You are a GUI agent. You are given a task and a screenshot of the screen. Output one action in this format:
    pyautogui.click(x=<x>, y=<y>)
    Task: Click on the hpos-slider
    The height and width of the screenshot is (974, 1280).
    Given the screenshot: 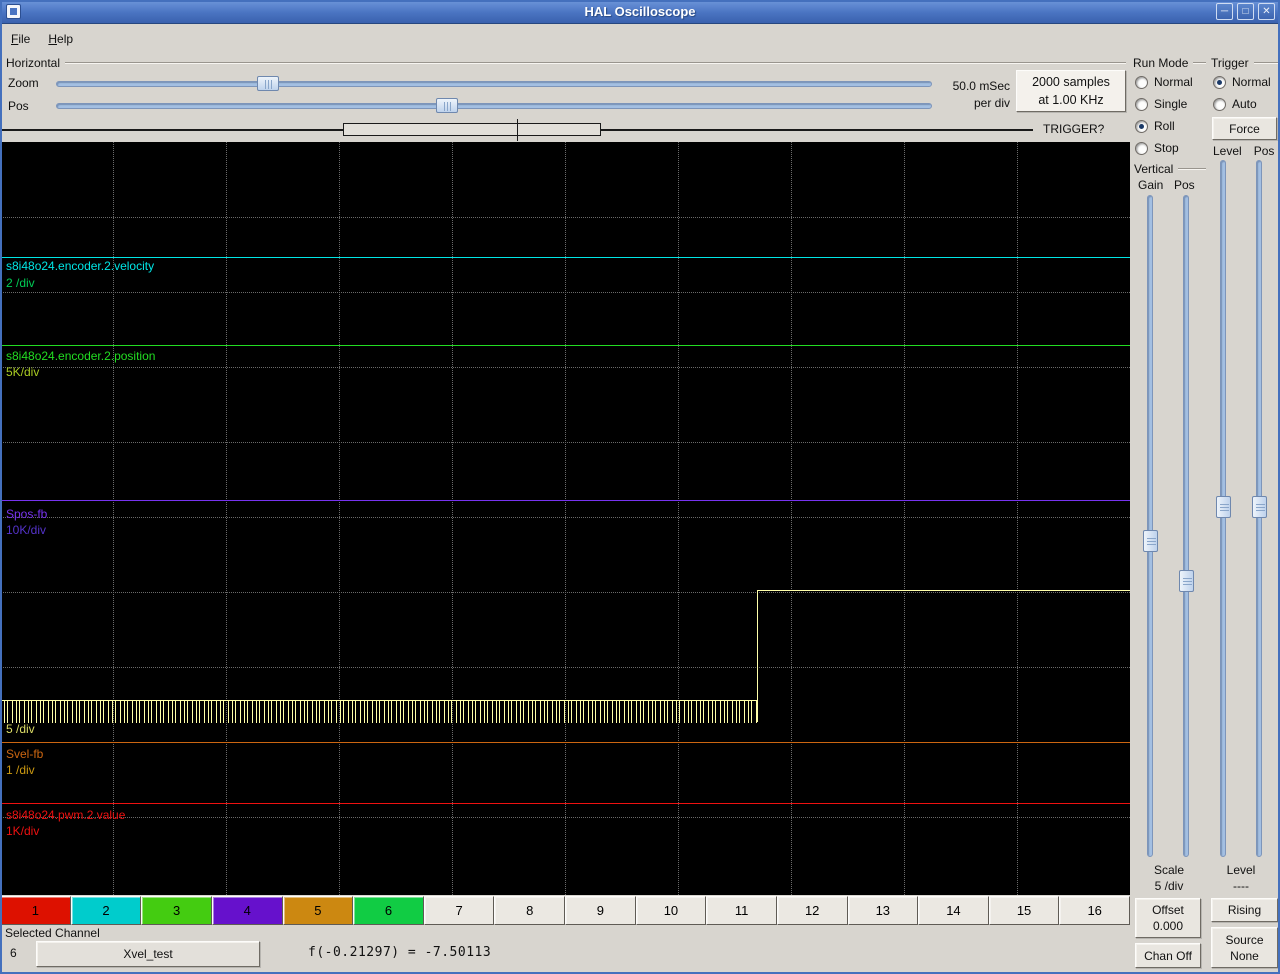 What is the action you would take?
    pyautogui.click(x=494, y=105)
    